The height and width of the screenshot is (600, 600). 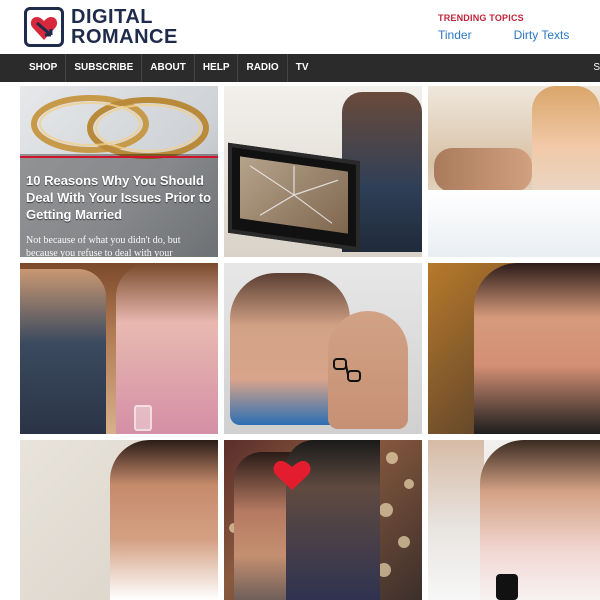 I want to click on logo-line-1: DIGITAL, so click(x=112, y=17).